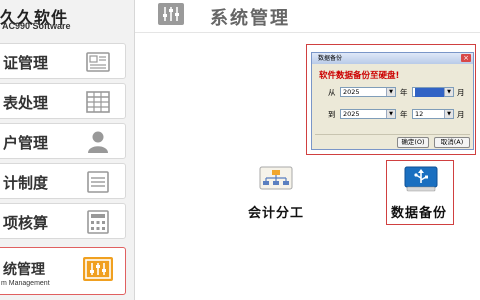  I want to click on sidebar-item-accounts: 户管理, so click(63, 141).